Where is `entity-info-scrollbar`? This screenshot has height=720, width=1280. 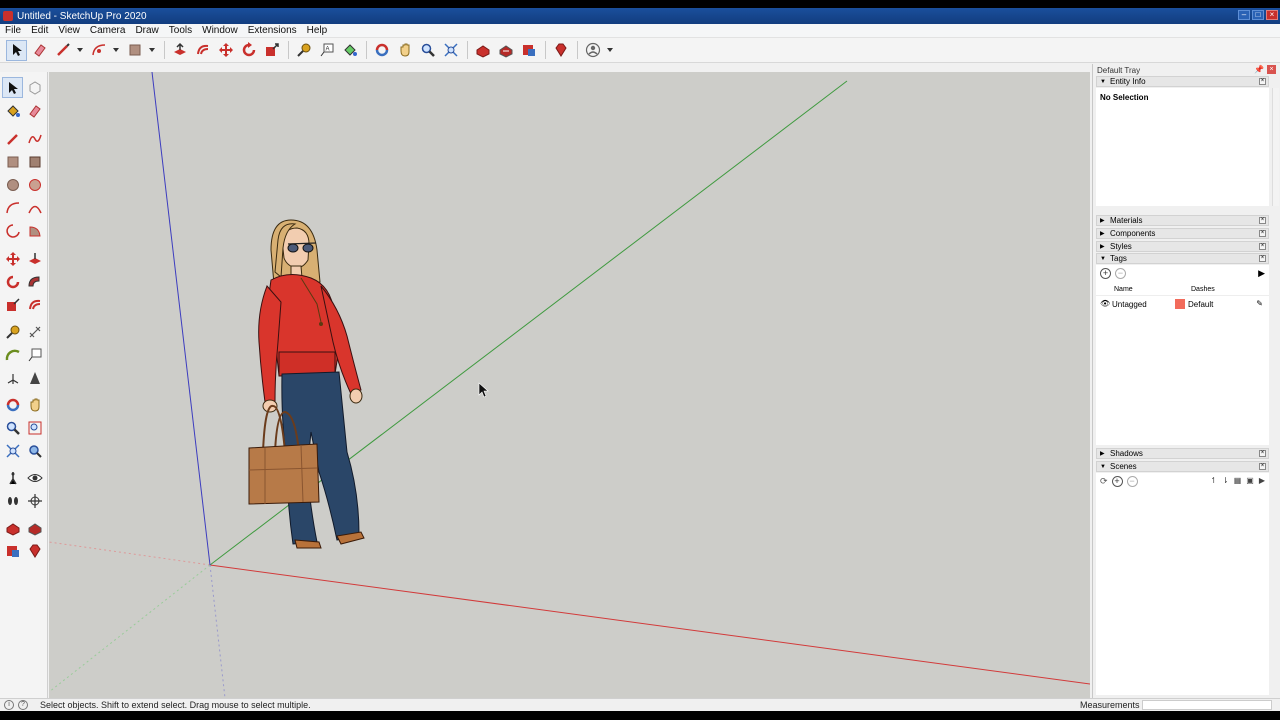 entity-info-scrollbar is located at coordinates (1275, 147).